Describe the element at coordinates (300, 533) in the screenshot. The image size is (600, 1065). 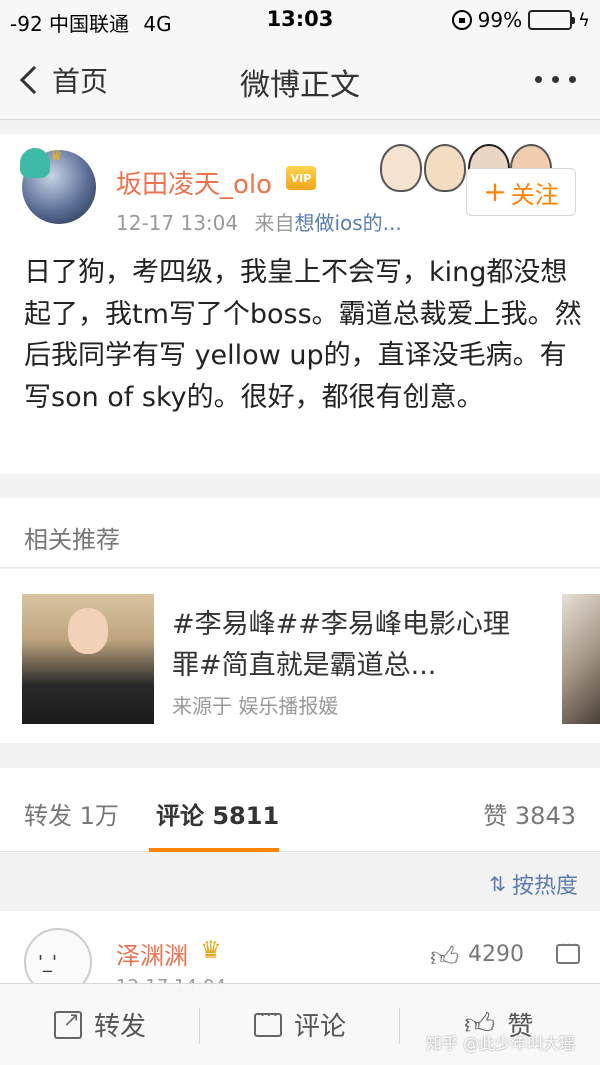
I see `related-header: 相关推荐` at that location.